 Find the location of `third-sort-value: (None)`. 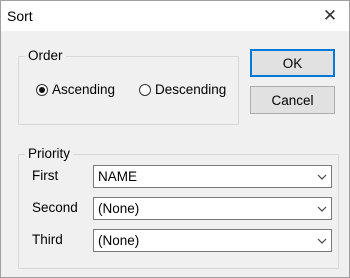

third-sort-value: (None) is located at coordinates (119, 240).